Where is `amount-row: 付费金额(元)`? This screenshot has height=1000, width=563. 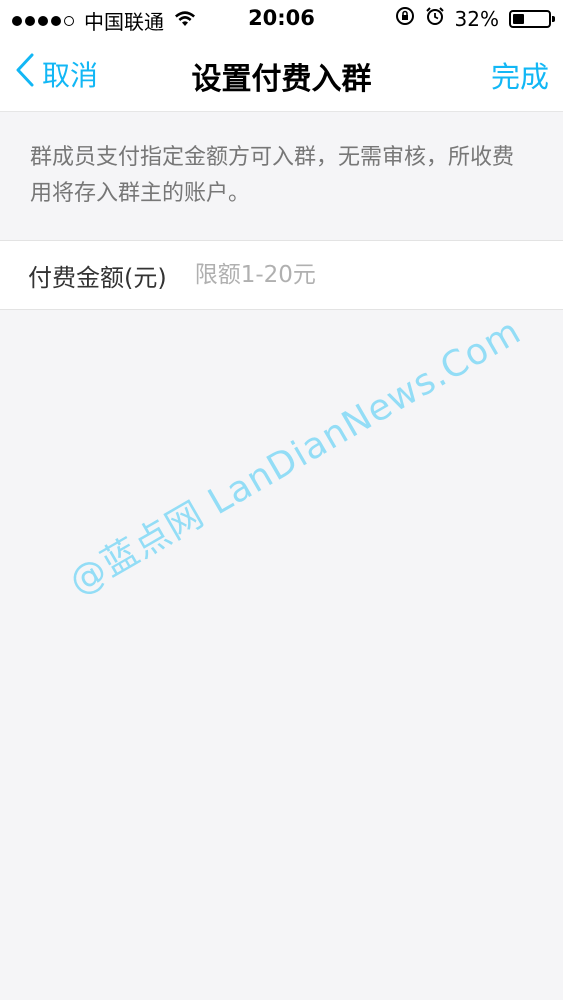
amount-row: 付费金额(元) is located at coordinates (281, 275).